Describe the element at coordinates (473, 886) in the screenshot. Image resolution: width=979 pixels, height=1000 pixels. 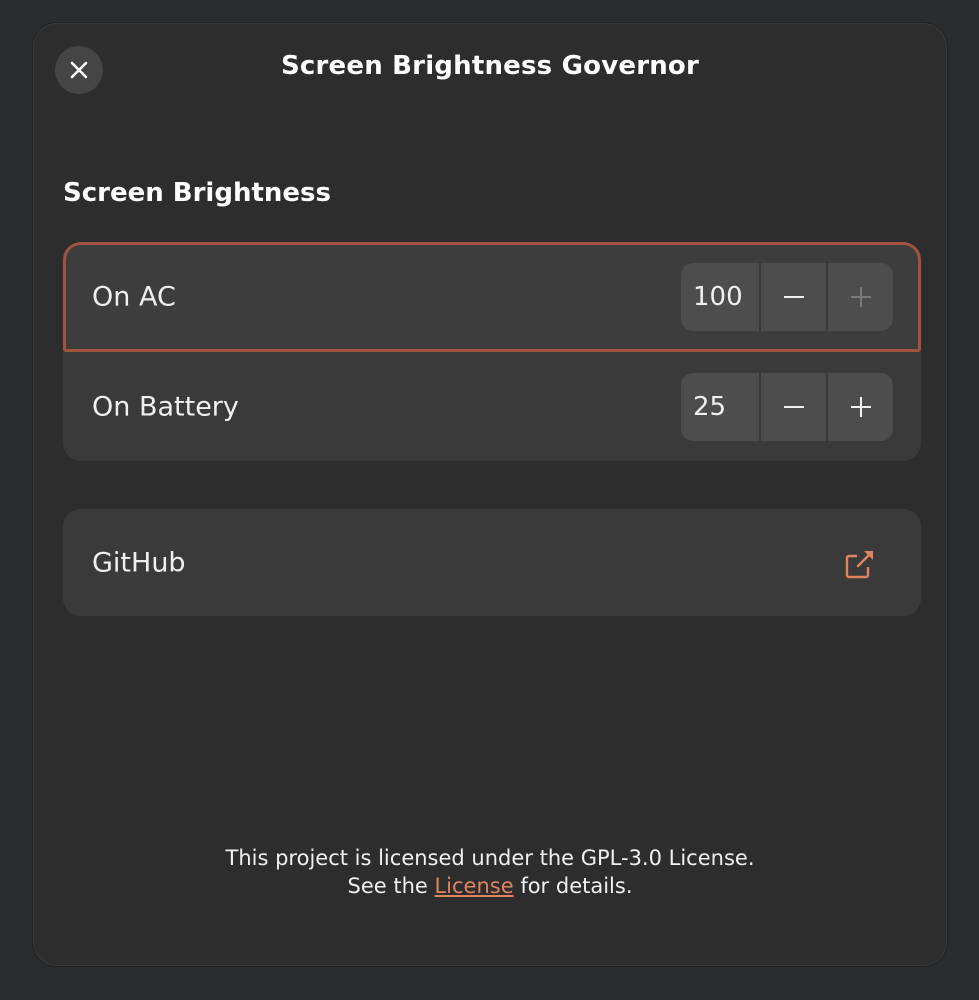
I see `license-link: License` at that location.